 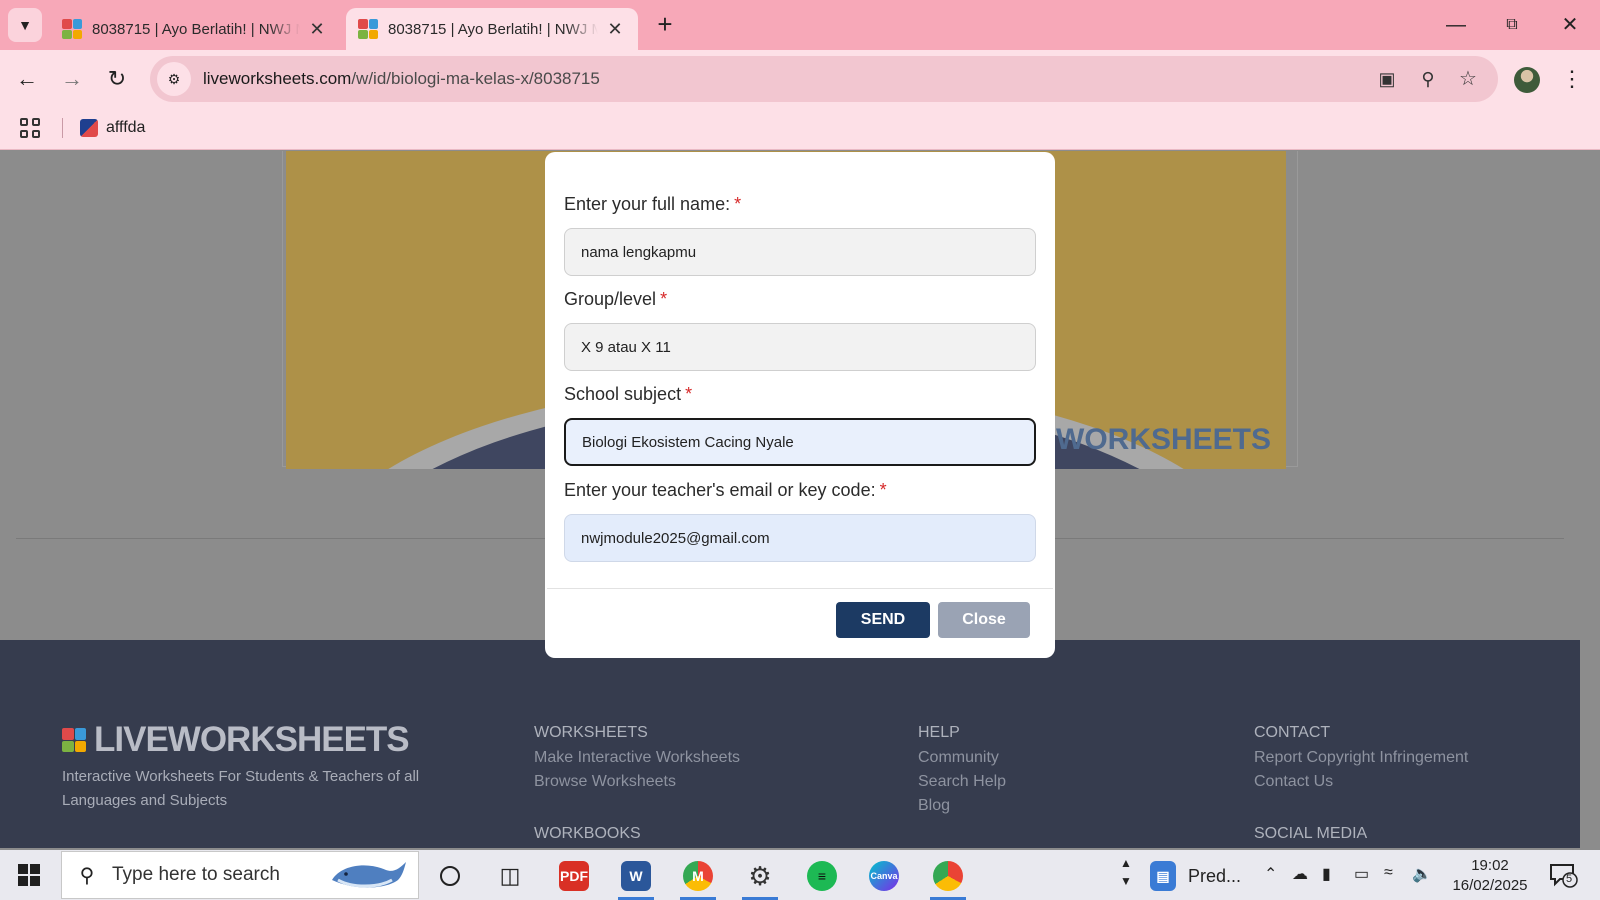 What do you see at coordinates (962, 758) in the screenshot?
I see `footer-link: Community` at bounding box center [962, 758].